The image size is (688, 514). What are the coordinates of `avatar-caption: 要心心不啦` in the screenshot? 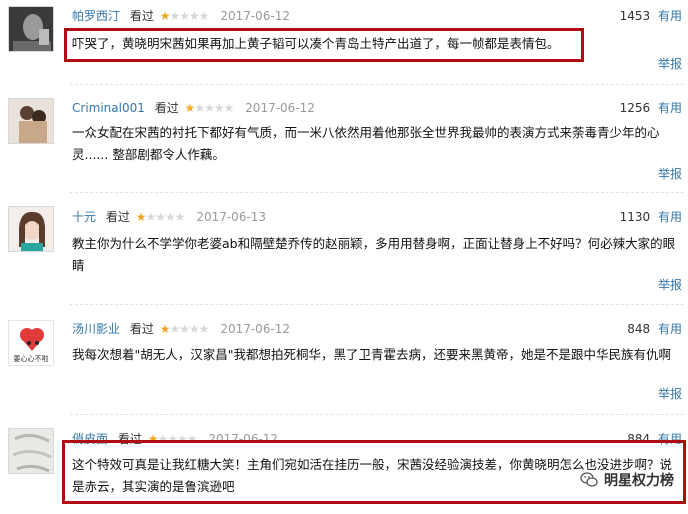 It's located at (31, 359).